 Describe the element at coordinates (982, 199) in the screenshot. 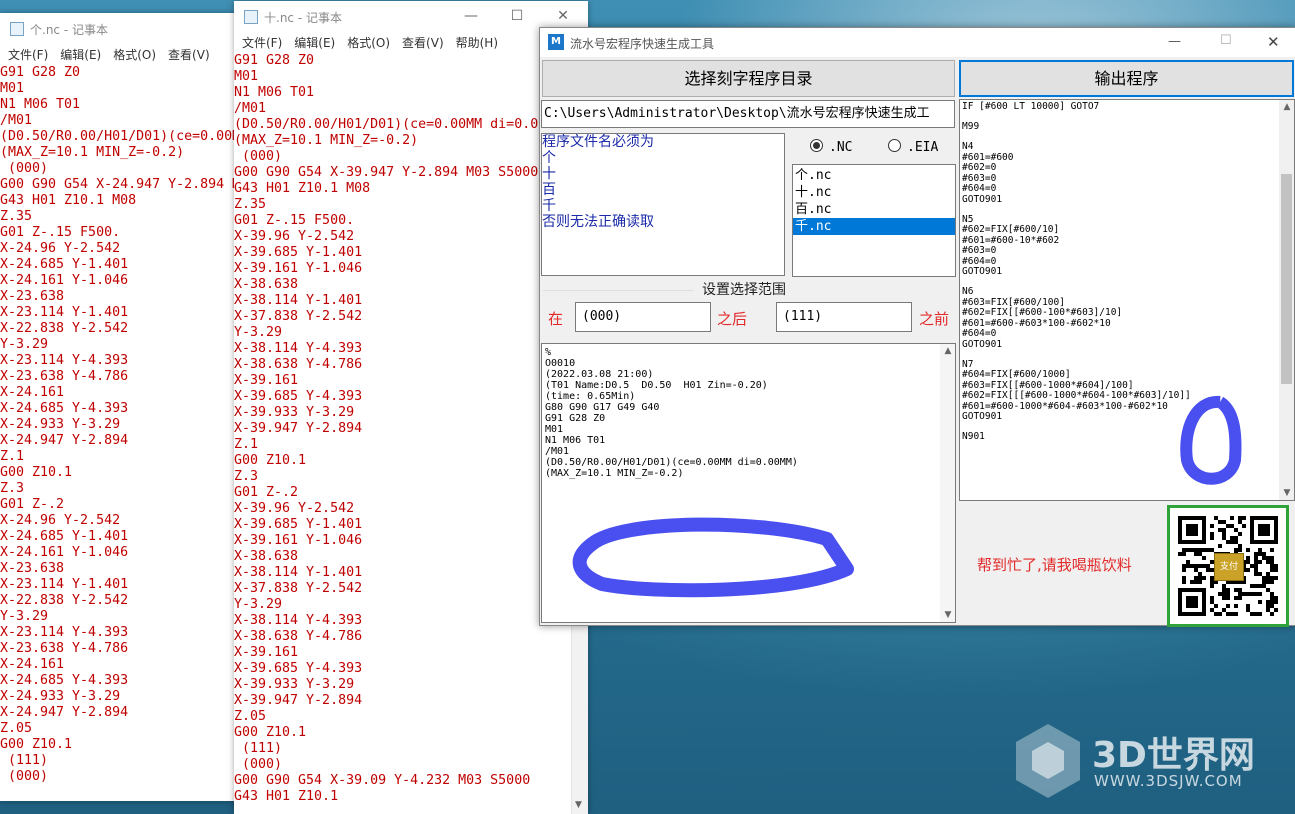

I see `code-line: GOTO901` at that location.